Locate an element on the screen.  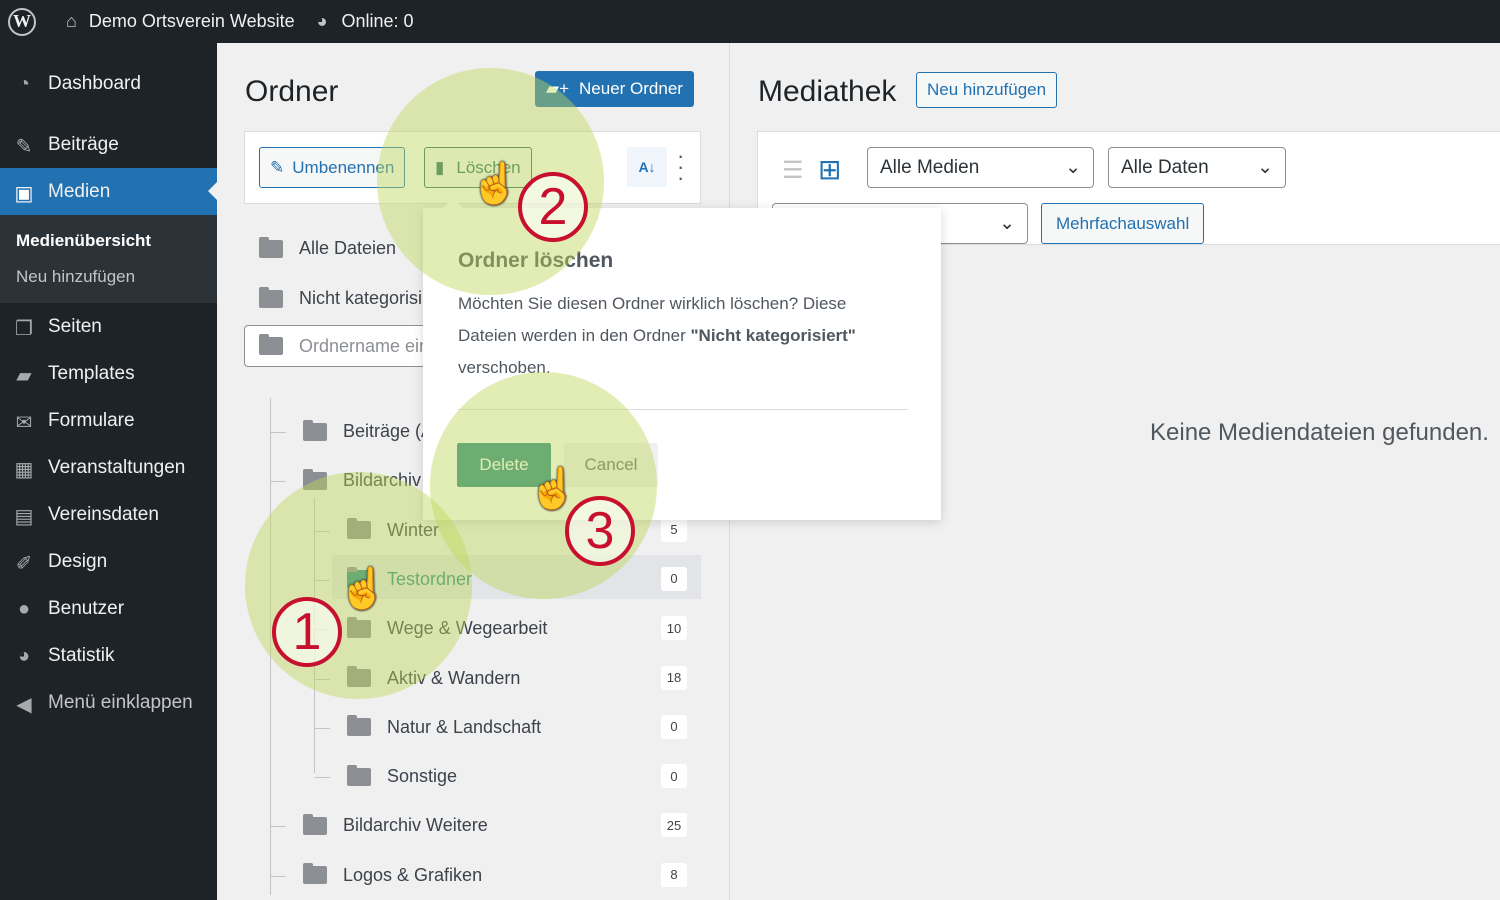
bulk-select-button: Mehrfachauswahl is located at coordinates (1123, 223).